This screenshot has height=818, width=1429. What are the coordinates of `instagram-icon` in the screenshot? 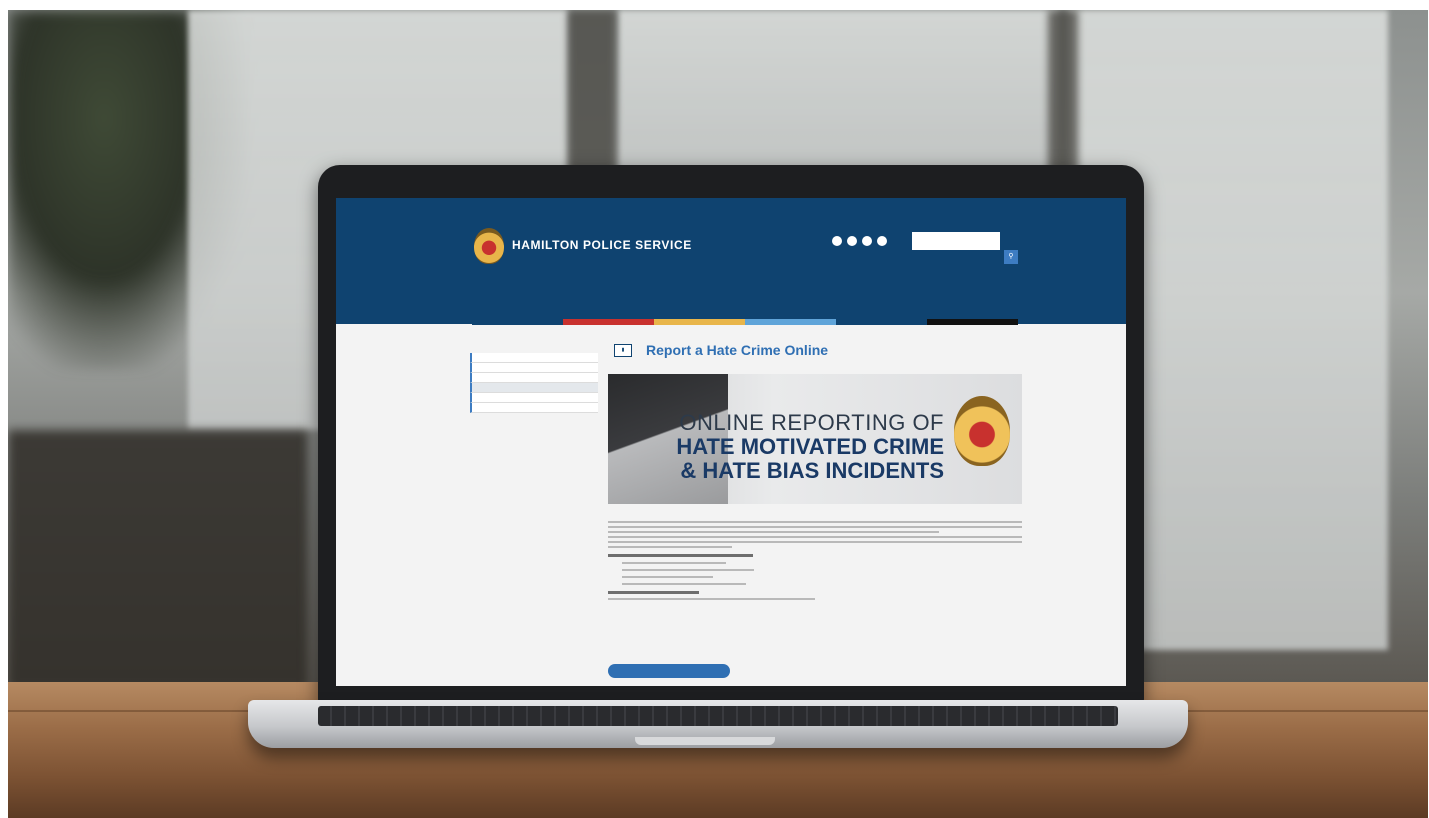 It's located at (882, 241).